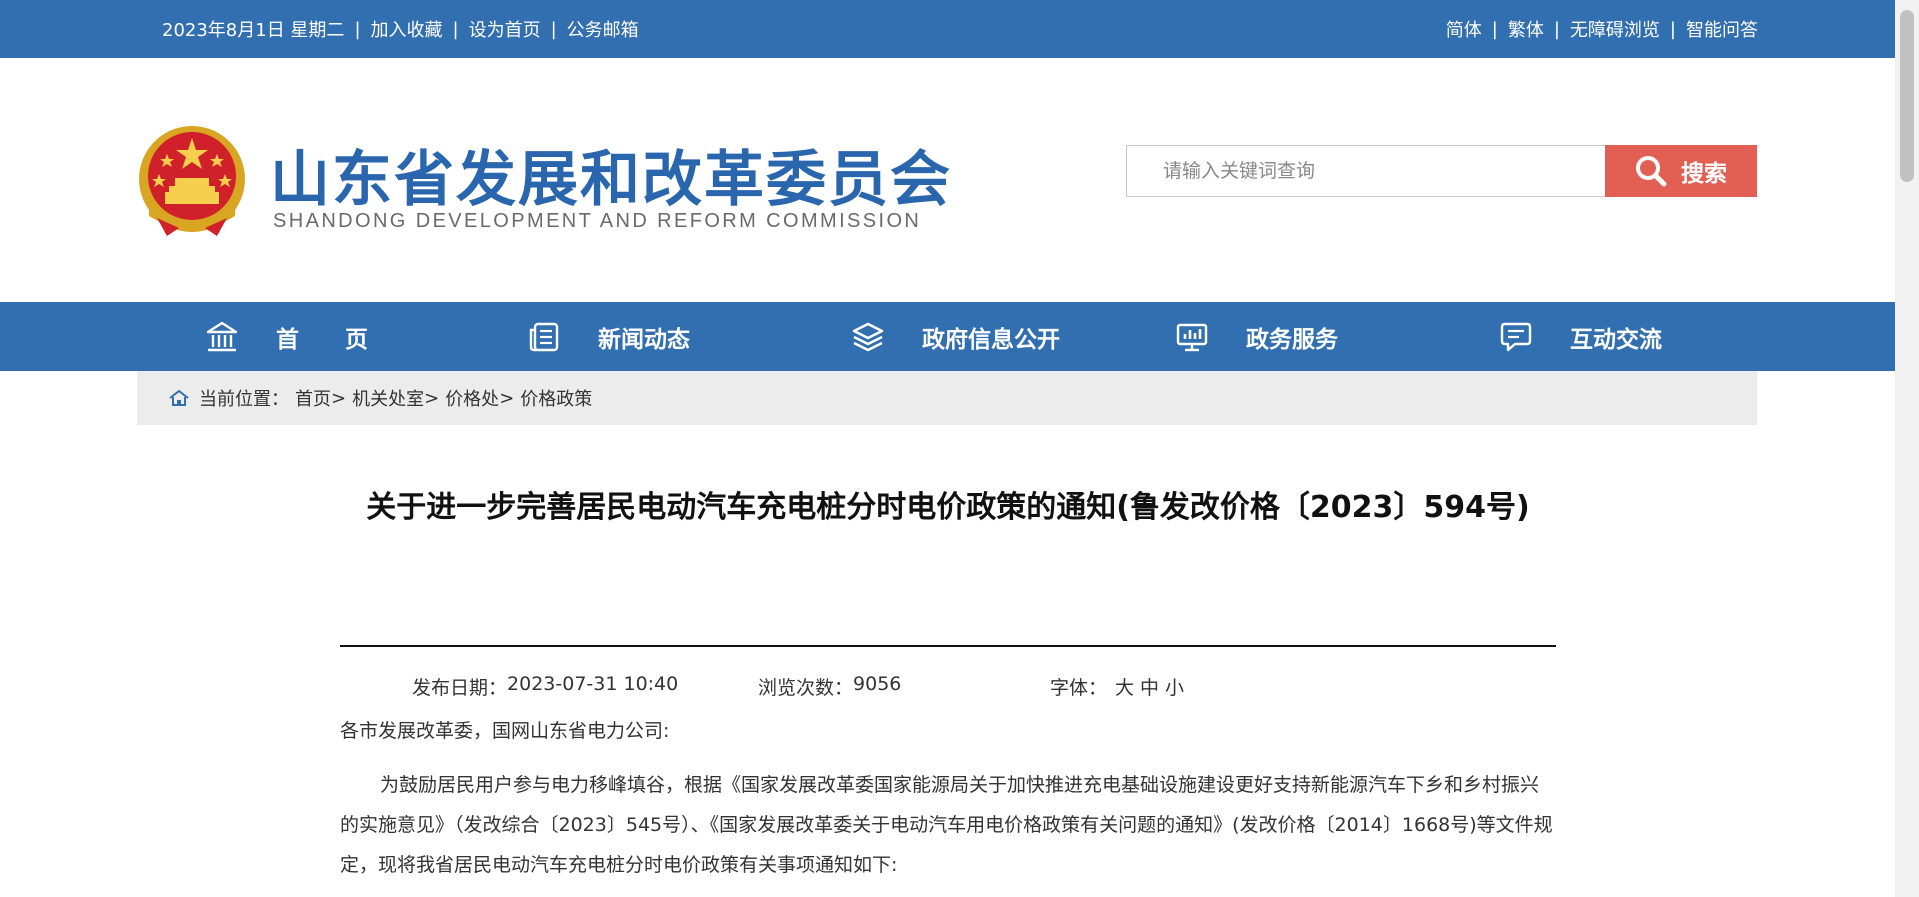 The width and height of the screenshot is (1919, 897). I want to click on font-size-medium: 中, so click(1149, 686).